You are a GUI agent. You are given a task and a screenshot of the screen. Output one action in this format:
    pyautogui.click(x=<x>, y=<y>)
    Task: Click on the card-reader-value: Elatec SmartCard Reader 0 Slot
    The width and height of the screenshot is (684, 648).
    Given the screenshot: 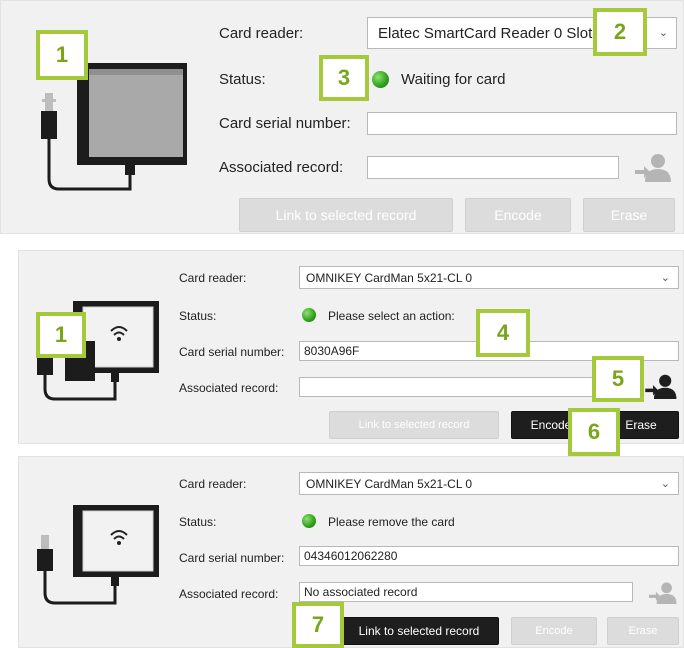 What is the action you would take?
    pyautogui.click(x=485, y=33)
    